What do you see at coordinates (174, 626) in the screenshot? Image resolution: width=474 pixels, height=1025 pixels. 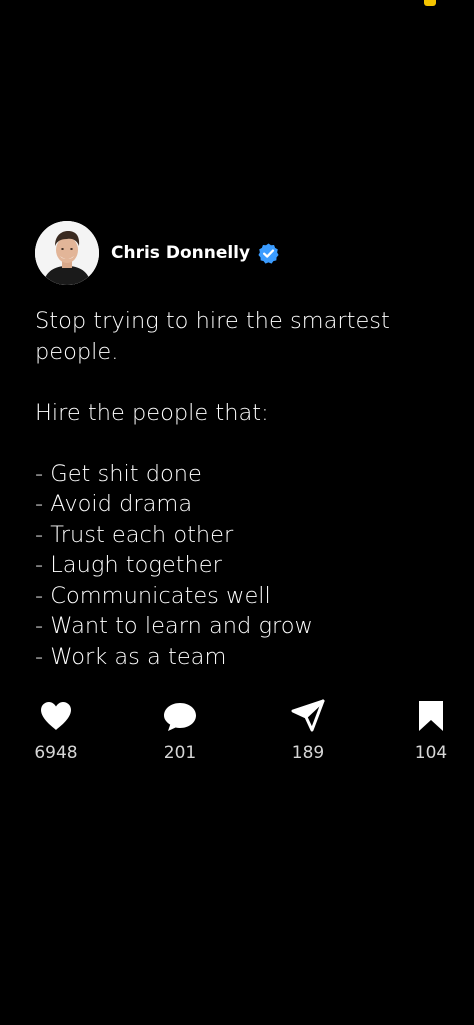 I see `list-item: - Want to learn and grow` at bounding box center [174, 626].